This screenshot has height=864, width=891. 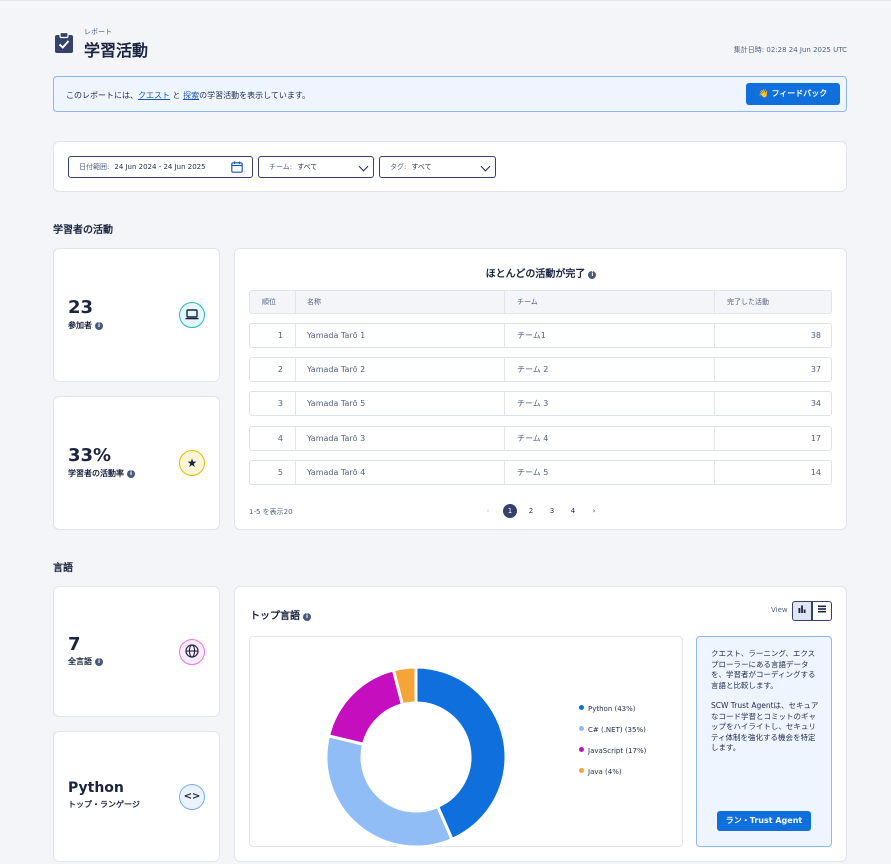 I want to click on top-language-label: トップ・ランゲージ, so click(x=104, y=804).